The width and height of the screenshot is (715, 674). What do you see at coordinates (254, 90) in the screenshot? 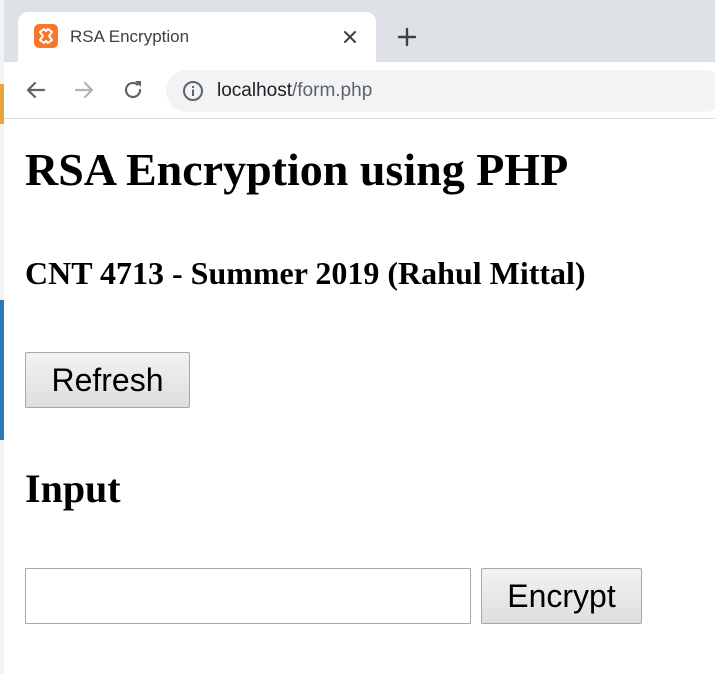
I see `url-host: localhost` at bounding box center [254, 90].